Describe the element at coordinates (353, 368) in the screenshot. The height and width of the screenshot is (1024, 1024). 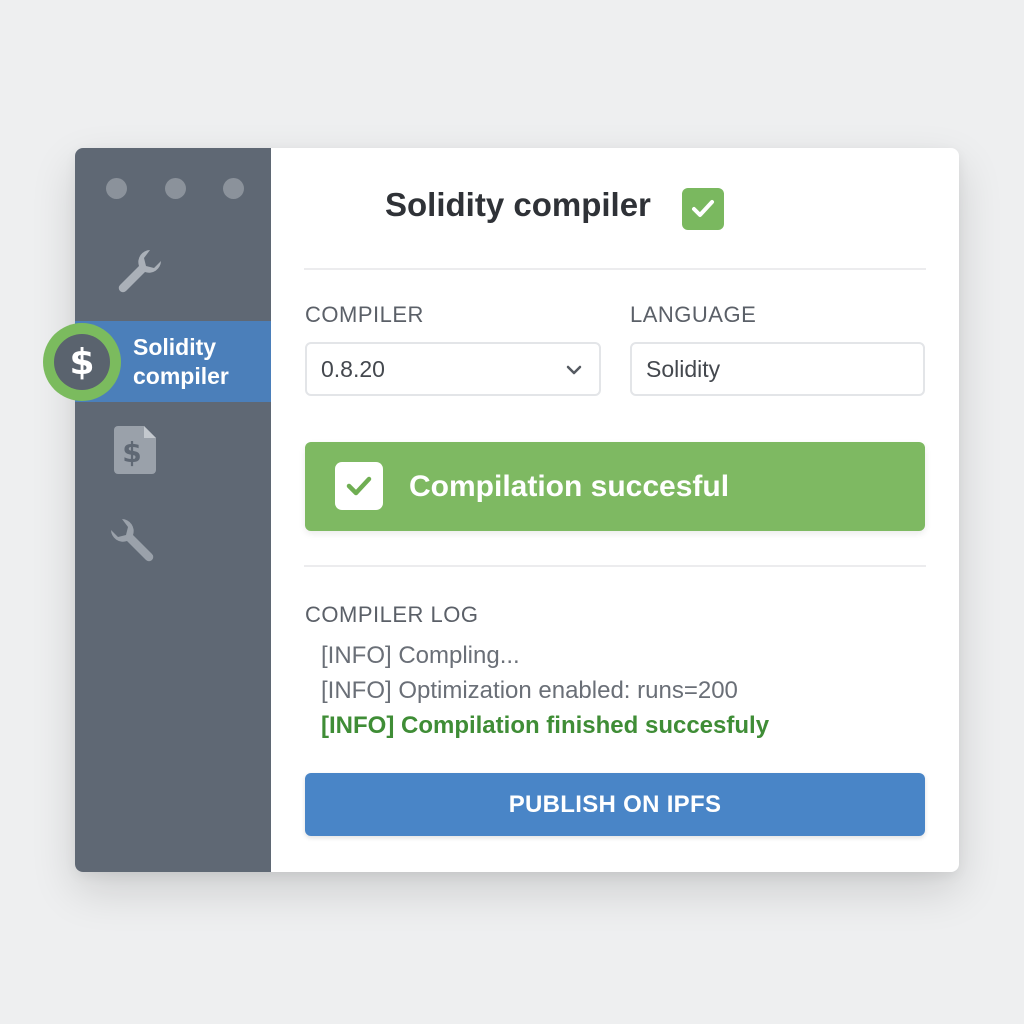
I see `compiler-version-value: 0.8.20` at that location.